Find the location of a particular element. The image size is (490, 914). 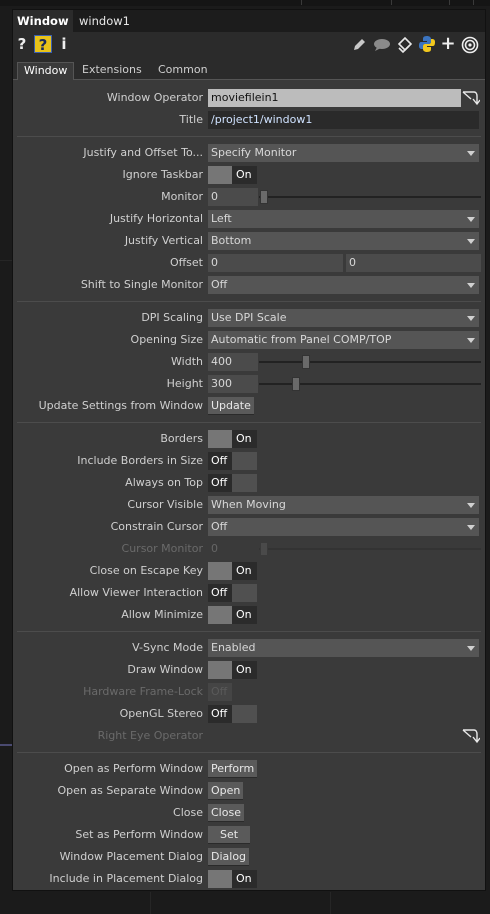

param-allow-minimize: Allow Minimize On is located at coordinates (249, 615).